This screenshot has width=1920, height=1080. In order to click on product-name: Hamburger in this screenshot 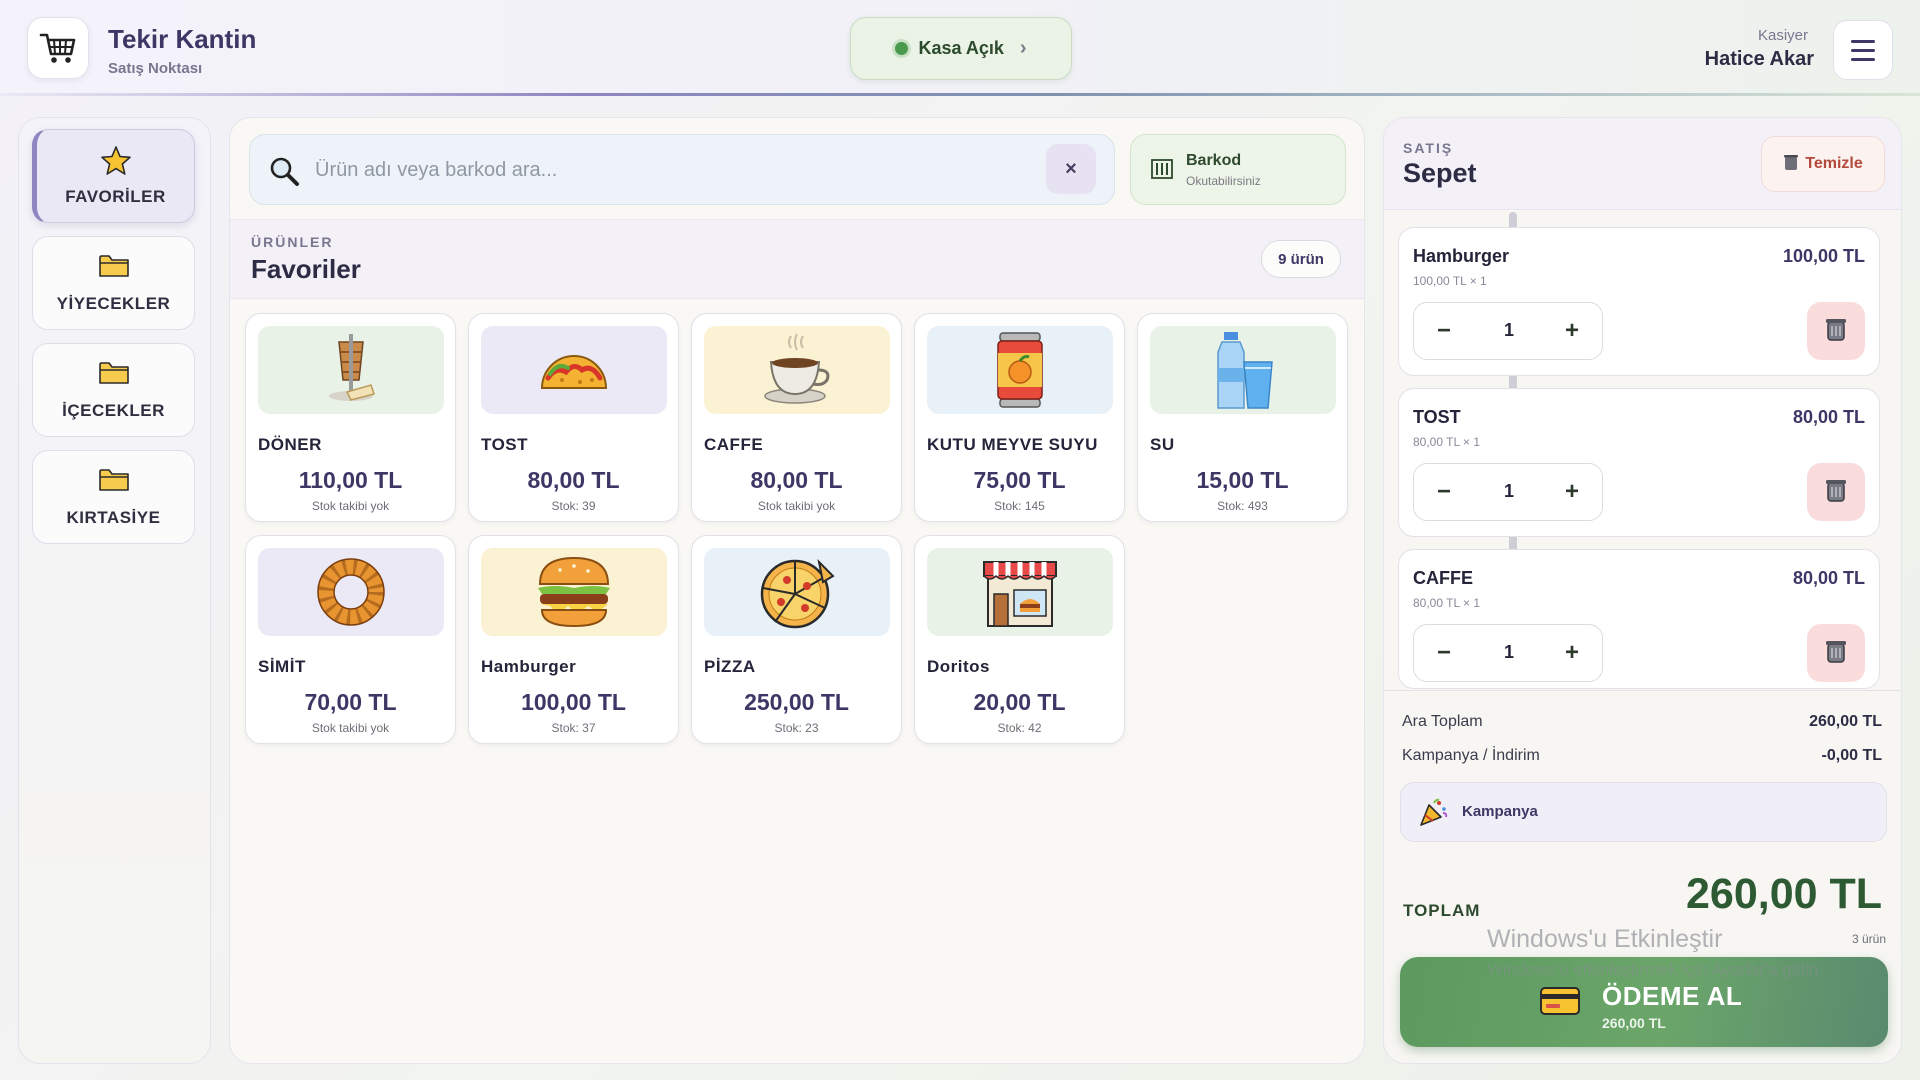, I will do `click(529, 666)`.